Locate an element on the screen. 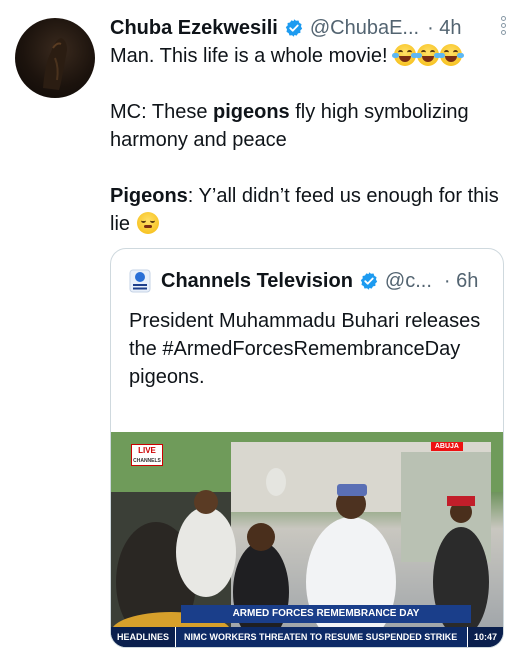 The width and height of the screenshot is (519, 652). ticker-tag: HEADLINES is located at coordinates (144, 637).